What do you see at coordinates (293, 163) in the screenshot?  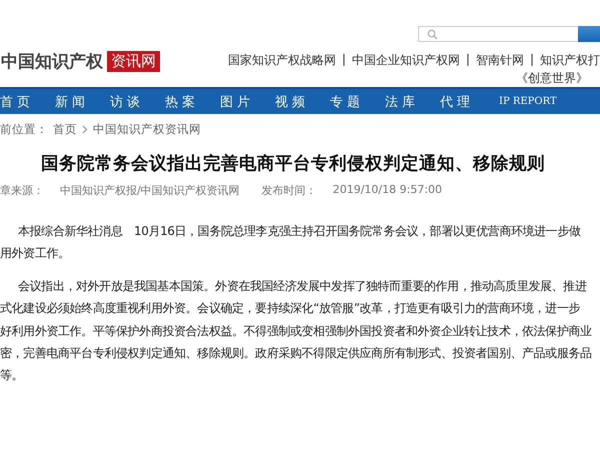 I see `article-title: 国务院常务会议指出完善电商平台专利侵权判定通知、移除规则` at bounding box center [293, 163].